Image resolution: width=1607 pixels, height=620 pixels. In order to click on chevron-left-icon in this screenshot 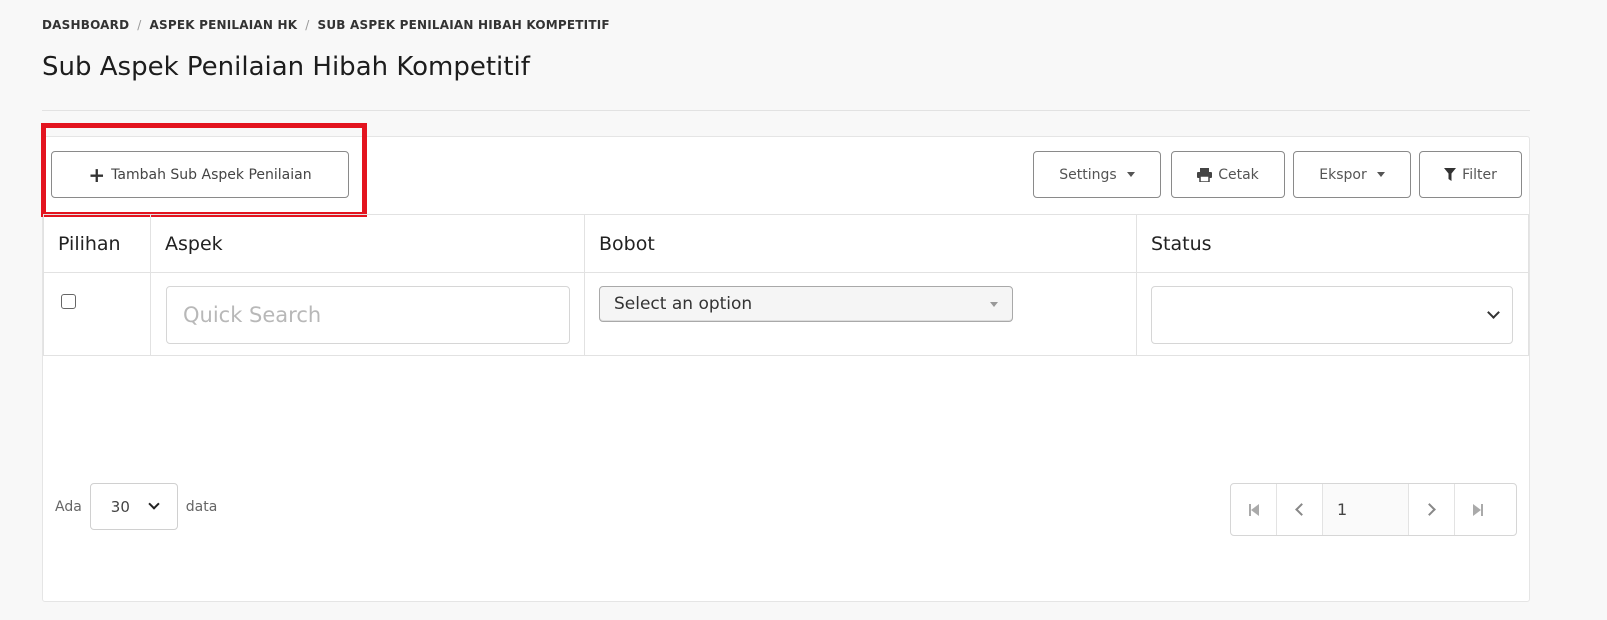, I will do `click(1301, 509)`.